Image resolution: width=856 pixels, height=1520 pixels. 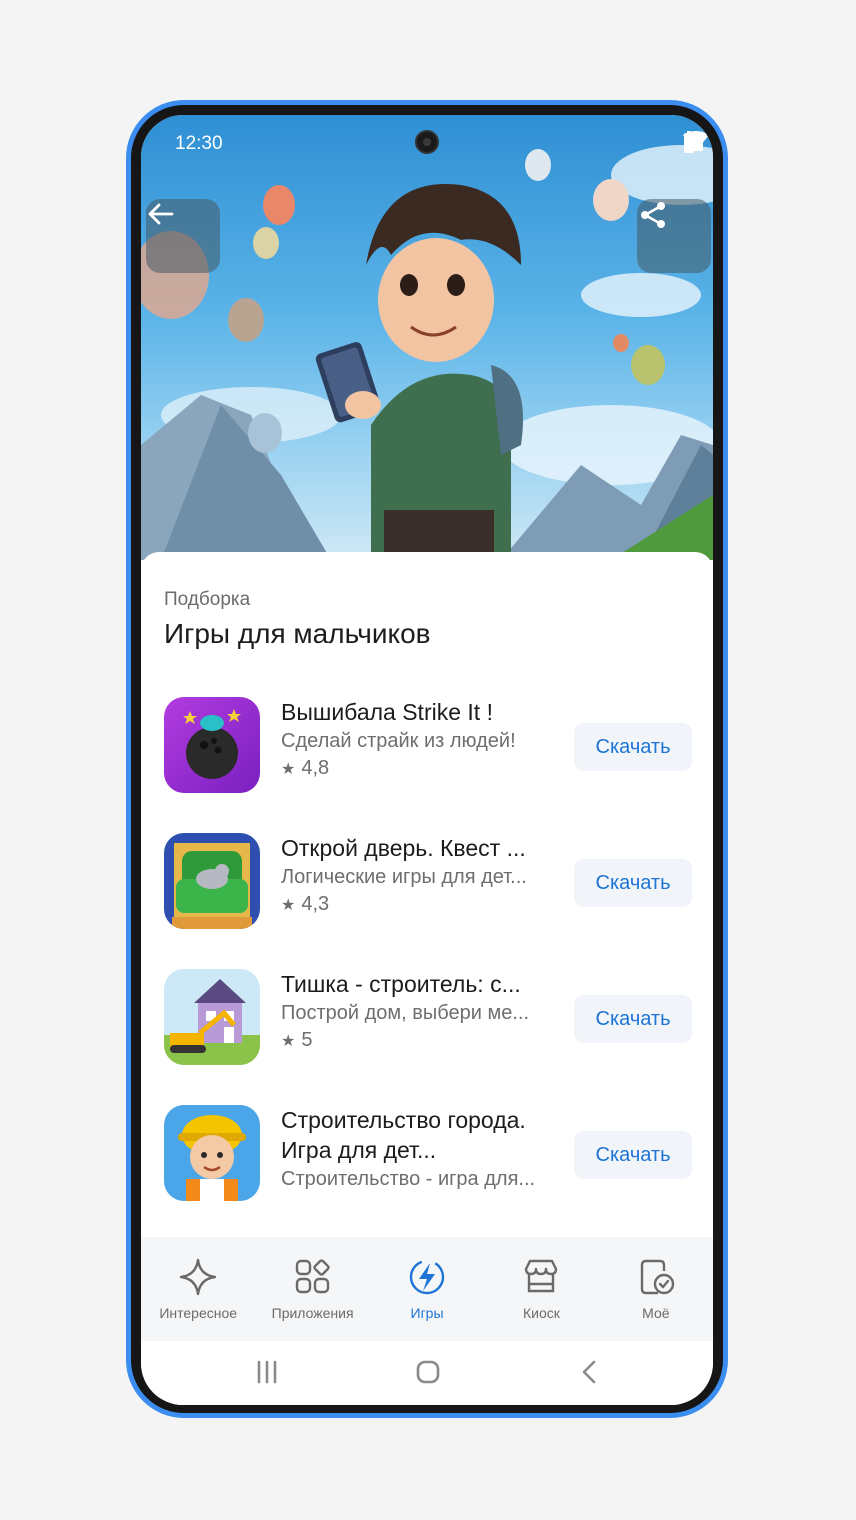 What do you see at coordinates (312, 1313) in the screenshot?
I see `tab-label: Приложения` at bounding box center [312, 1313].